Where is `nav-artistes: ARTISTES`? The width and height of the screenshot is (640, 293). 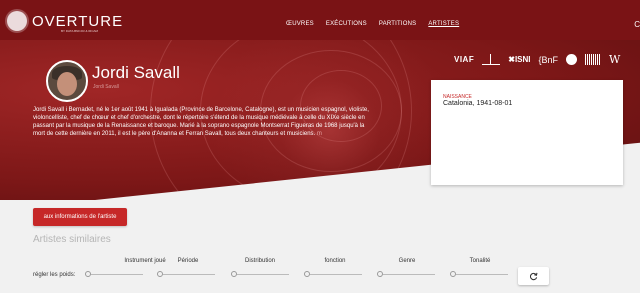
nav-artistes: ARTISTES is located at coordinates (443, 24).